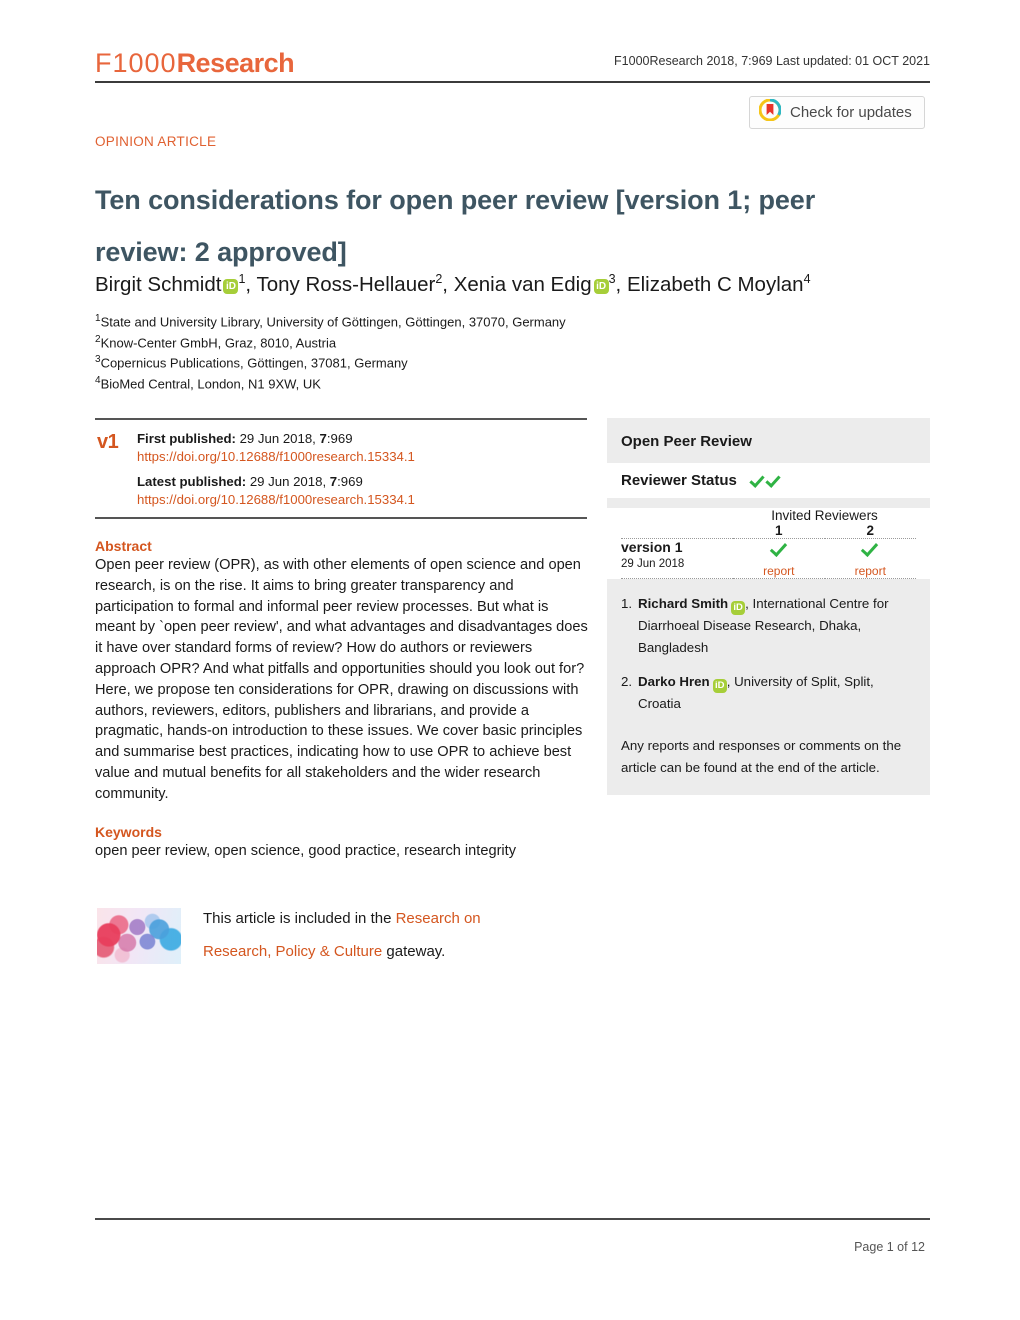  Describe the element at coordinates (683, 603) in the screenshot. I see `reviewer-name: Richard Smith` at that location.